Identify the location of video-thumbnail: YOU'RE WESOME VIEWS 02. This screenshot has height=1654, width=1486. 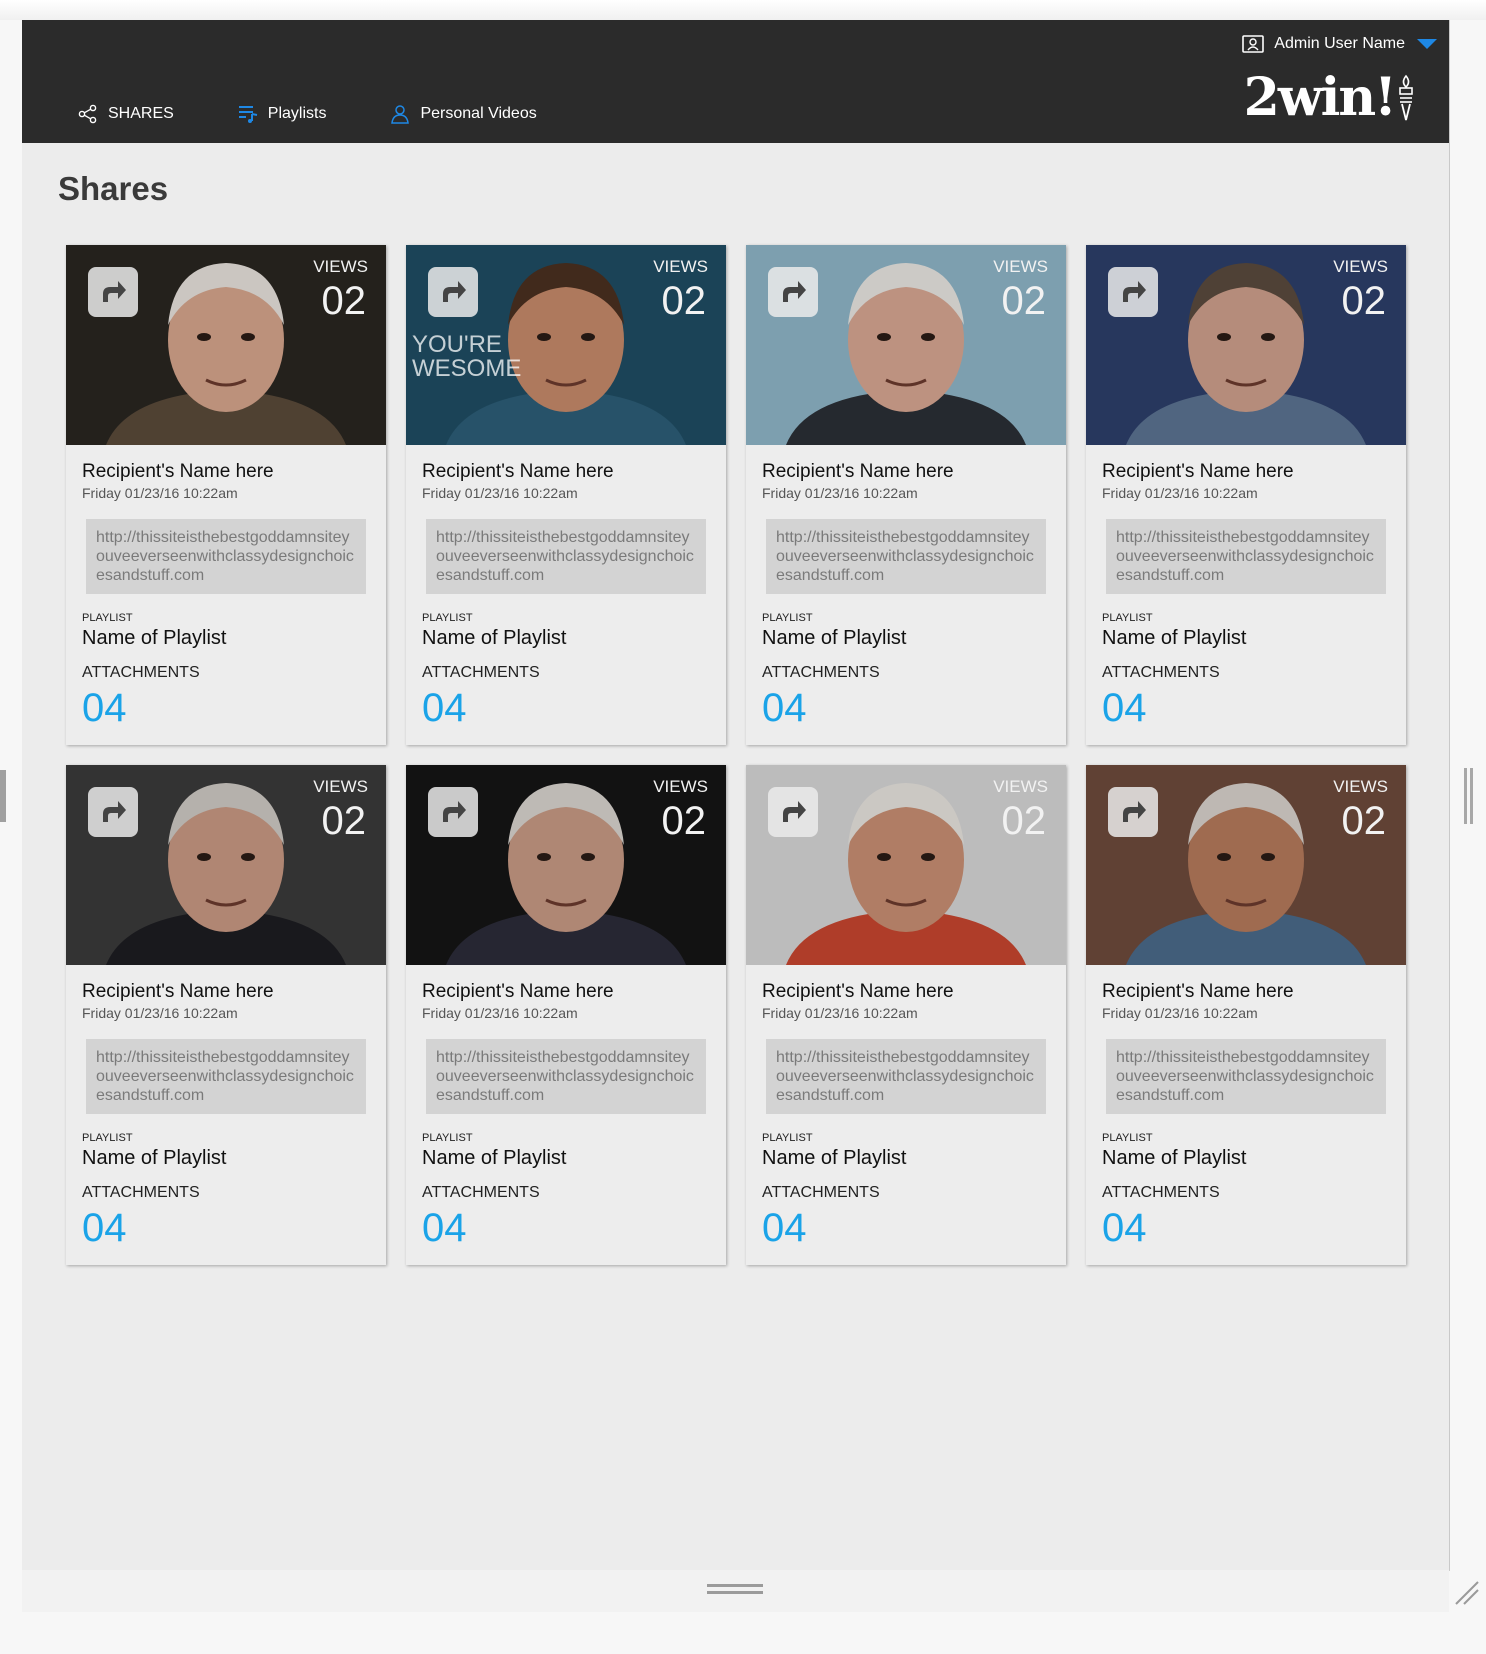
(566, 345).